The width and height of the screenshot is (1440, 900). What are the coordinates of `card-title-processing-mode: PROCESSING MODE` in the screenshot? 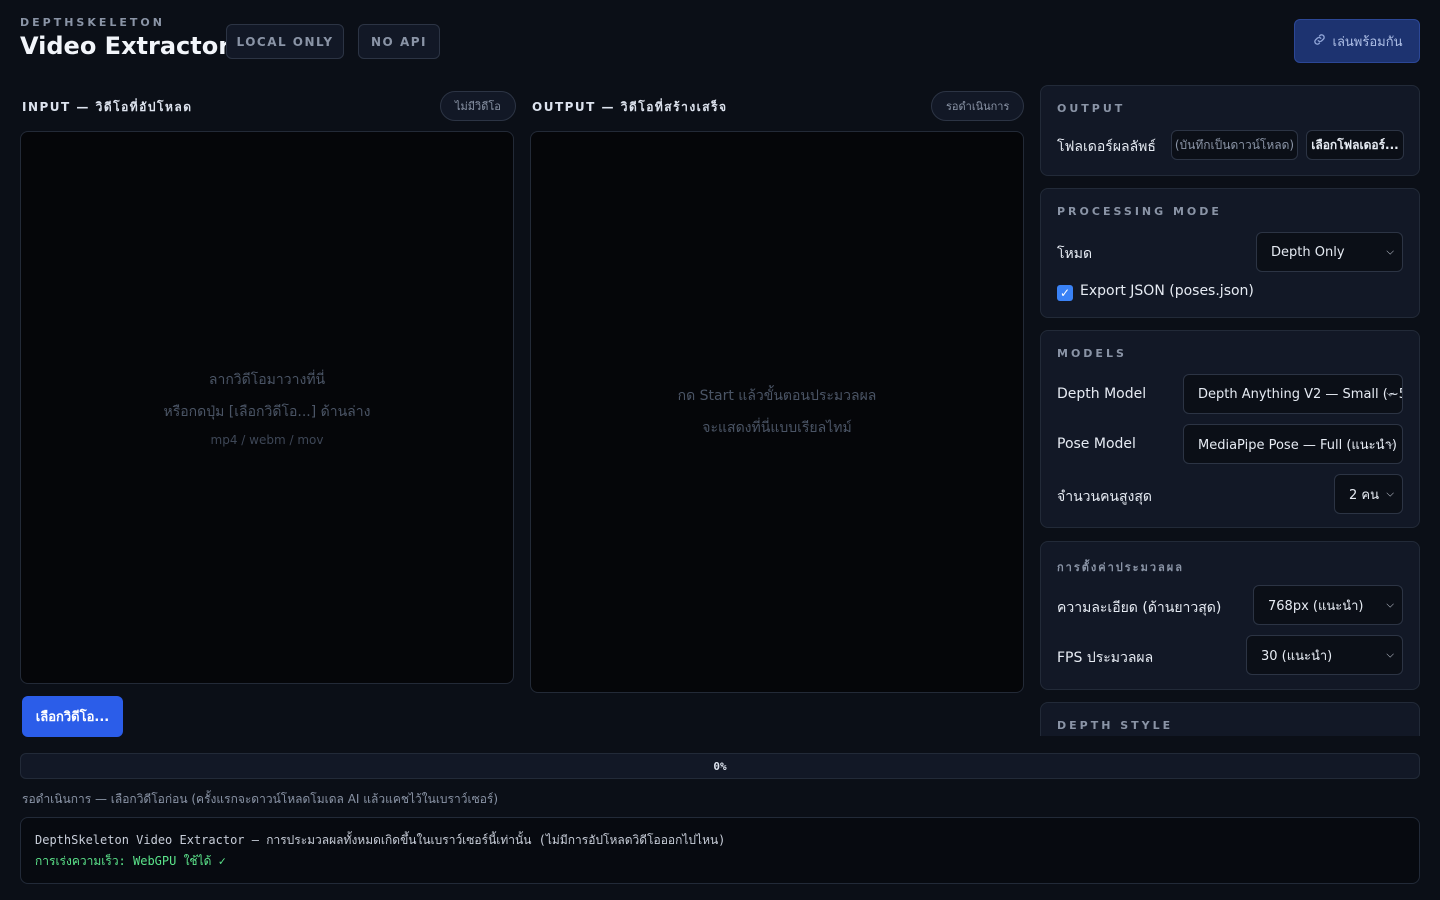 It's located at (1139, 211).